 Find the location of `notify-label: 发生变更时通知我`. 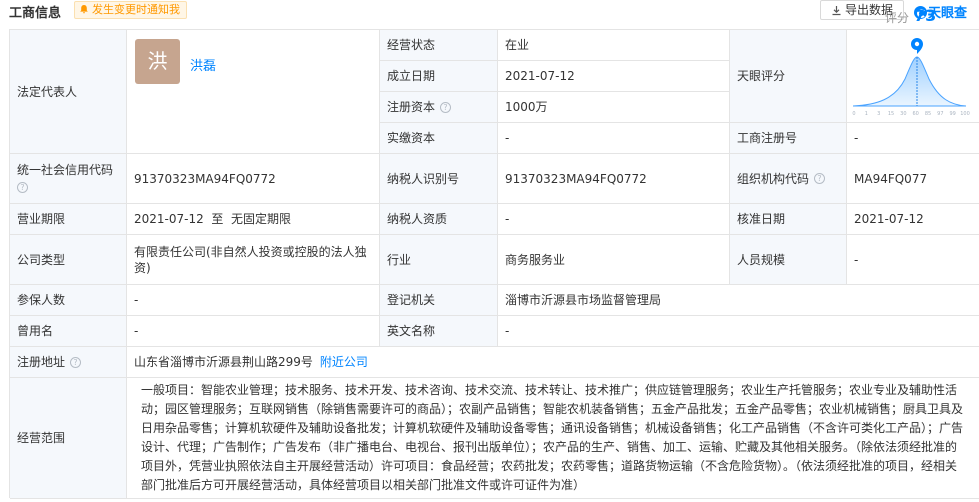

notify-label: 发生变更时通知我 is located at coordinates (136, 9).